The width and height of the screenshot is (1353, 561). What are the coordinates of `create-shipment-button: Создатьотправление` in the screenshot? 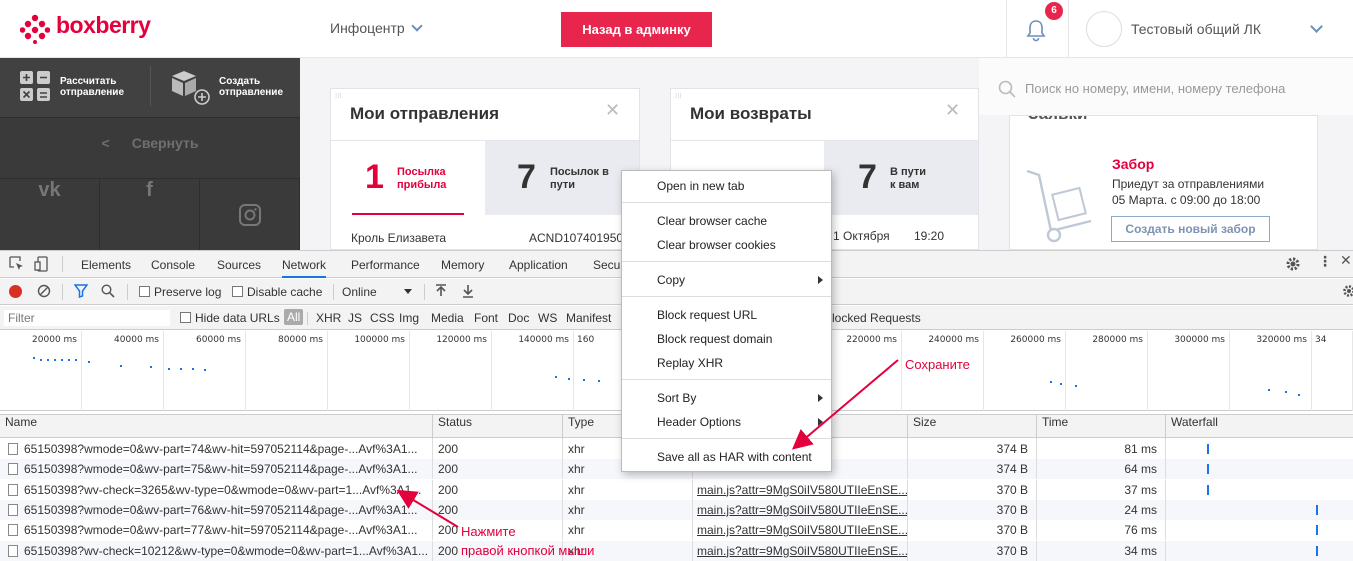 It's located at (251, 87).